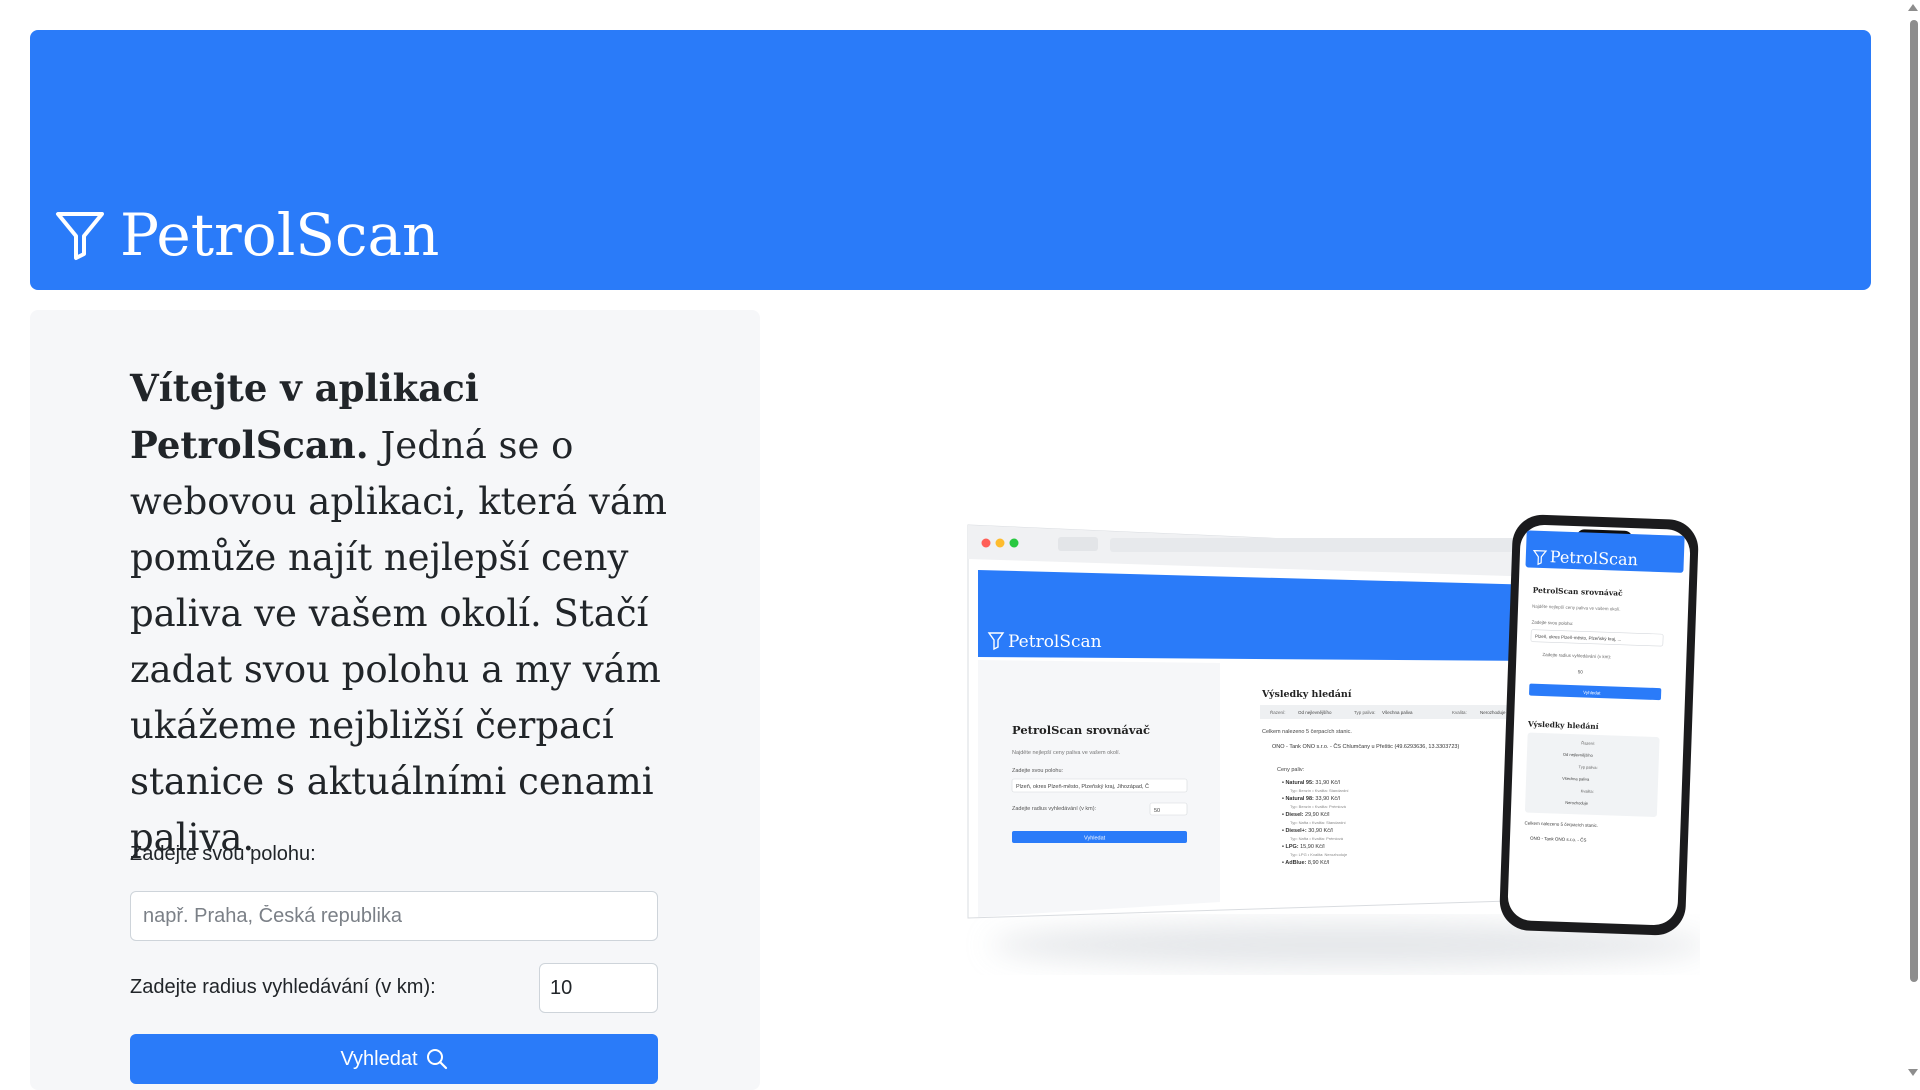 The width and height of the screenshot is (1920, 1090). What do you see at coordinates (1318, 806) in the screenshot?
I see `mock-price-detail: Typ: Benzín • Kvalita: Prémiová` at bounding box center [1318, 806].